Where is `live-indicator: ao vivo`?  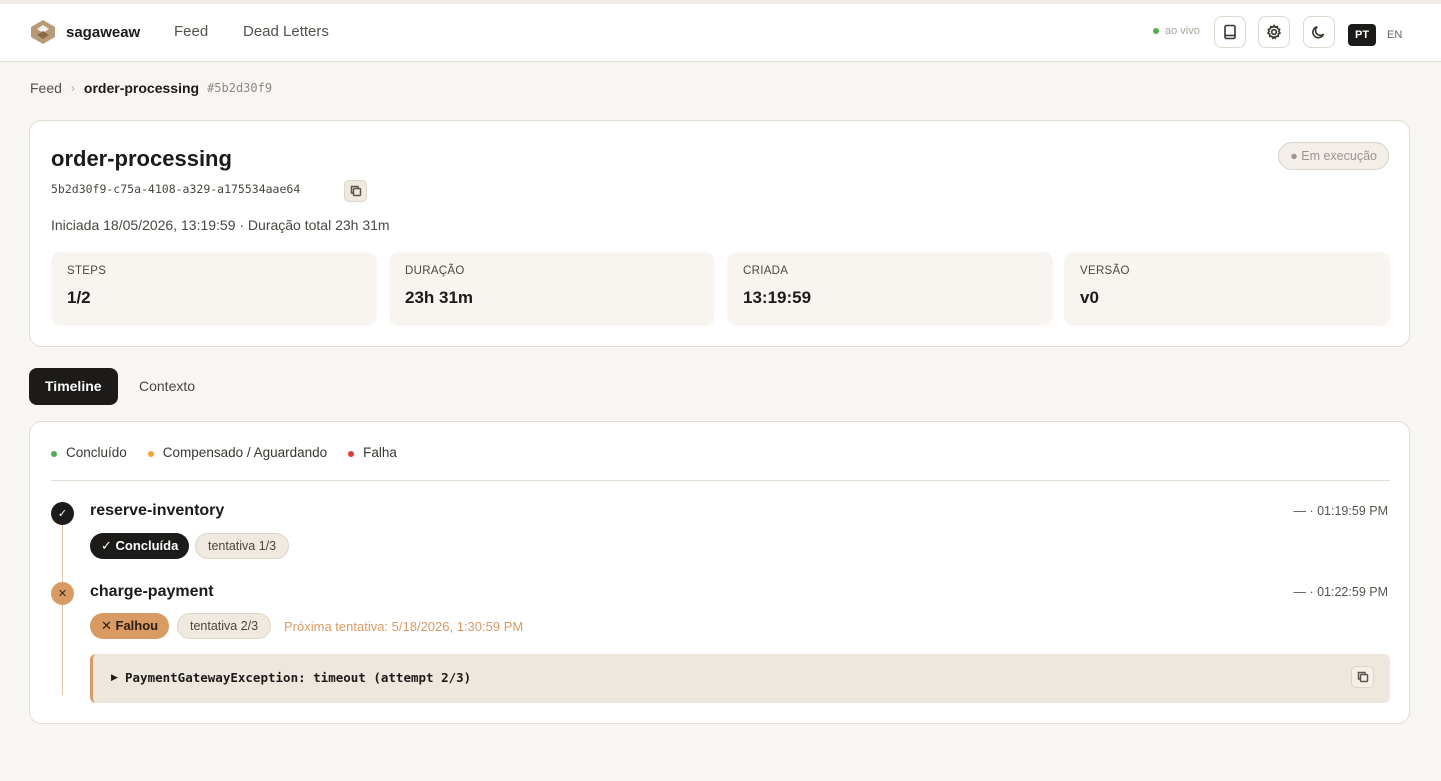
live-indicator: ao vivo is located at coordinates (1176, 31).